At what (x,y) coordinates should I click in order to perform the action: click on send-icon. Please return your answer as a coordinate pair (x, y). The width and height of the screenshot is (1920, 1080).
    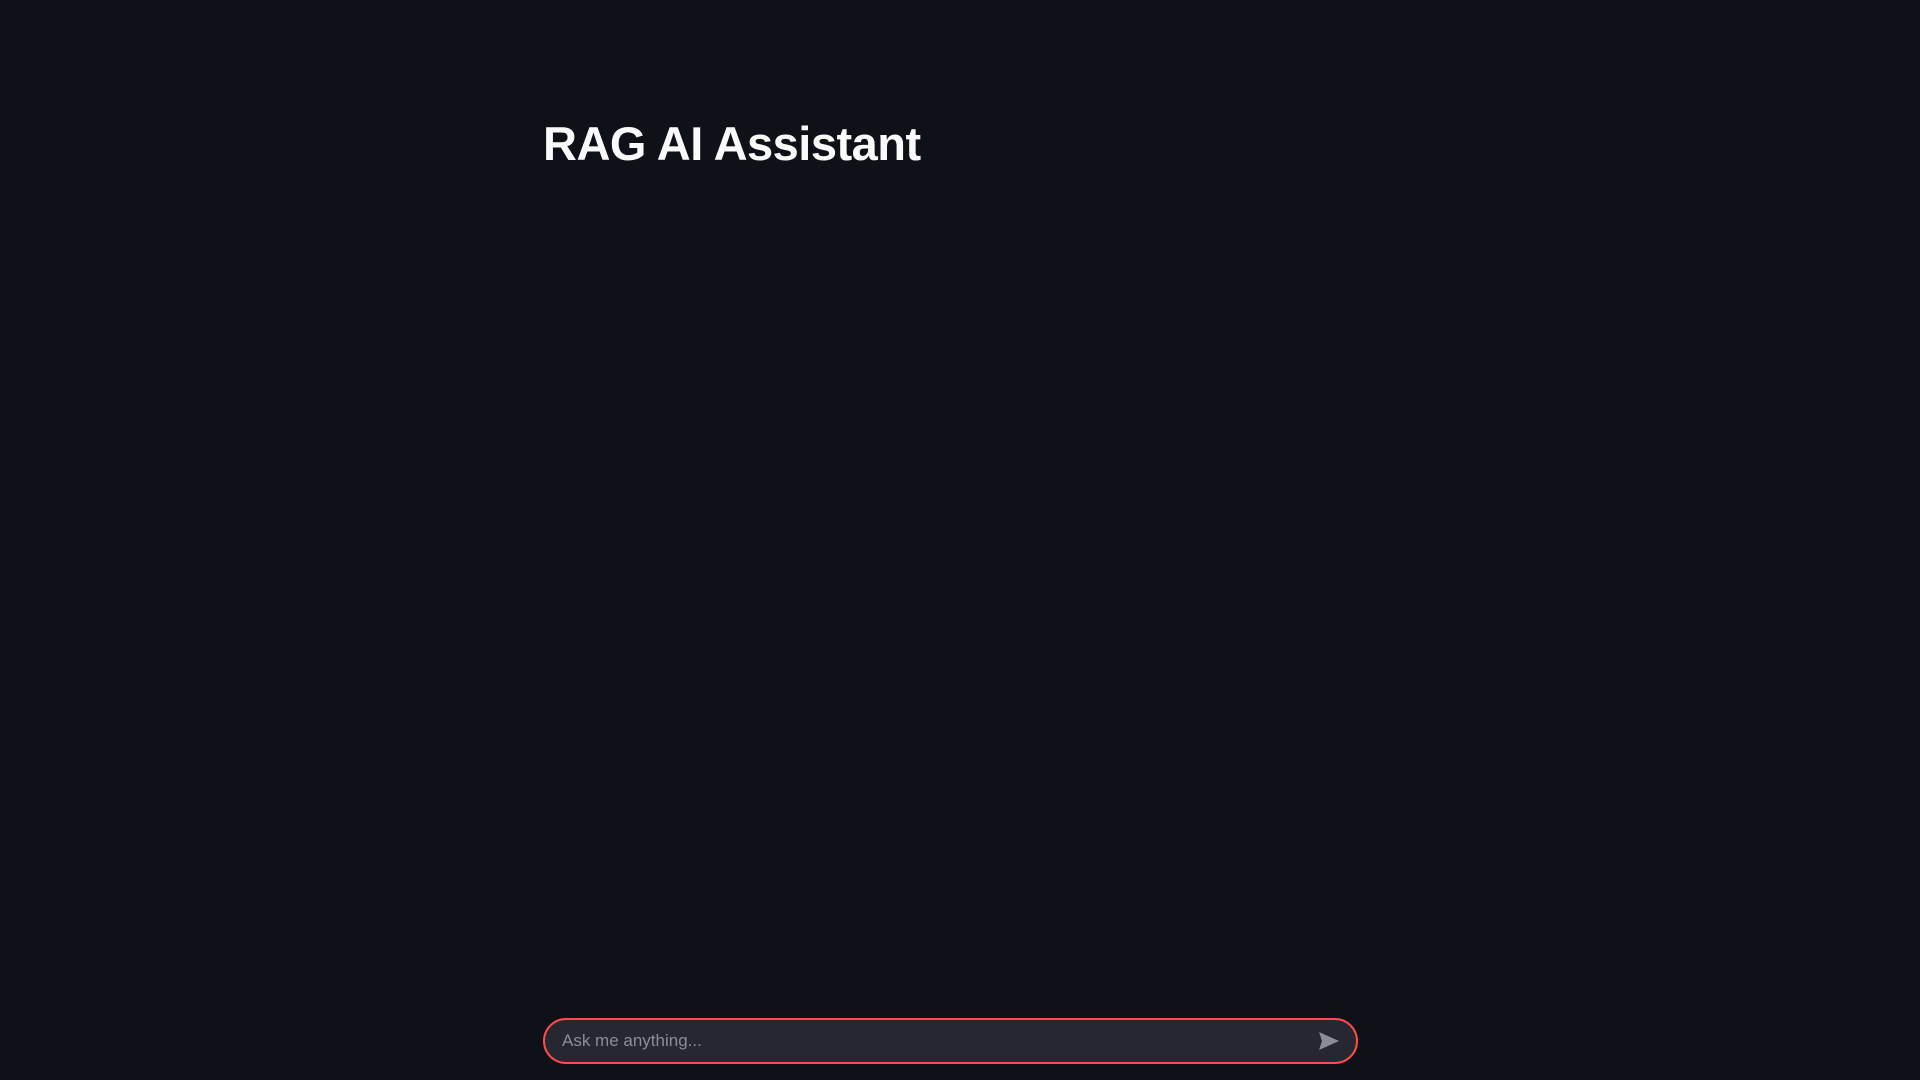
    Looking at the image, I should click on (1329, 1041).